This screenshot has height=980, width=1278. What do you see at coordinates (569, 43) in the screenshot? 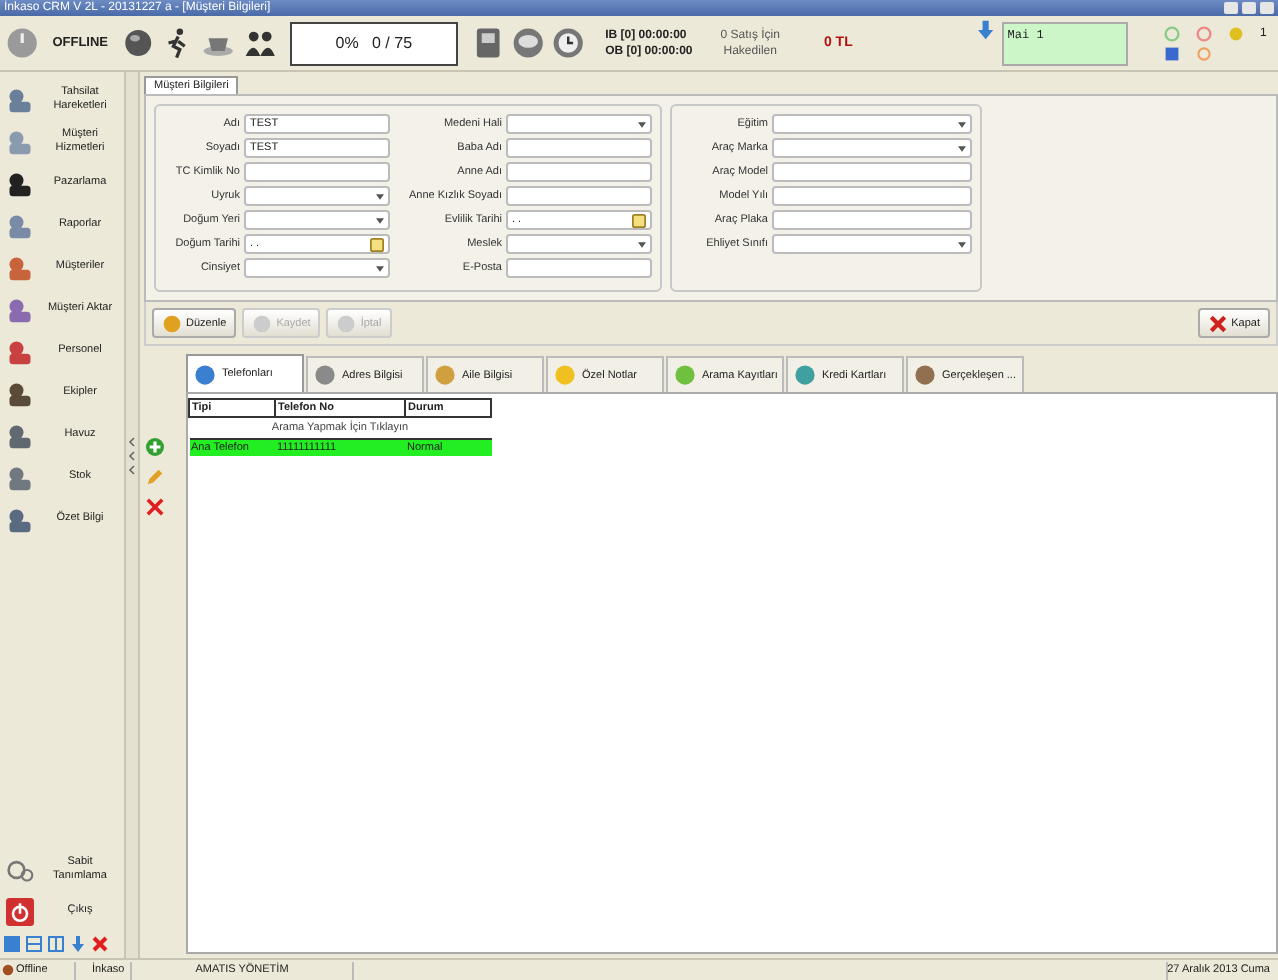
I see `clock-icon` at bounding box center [569, 43].